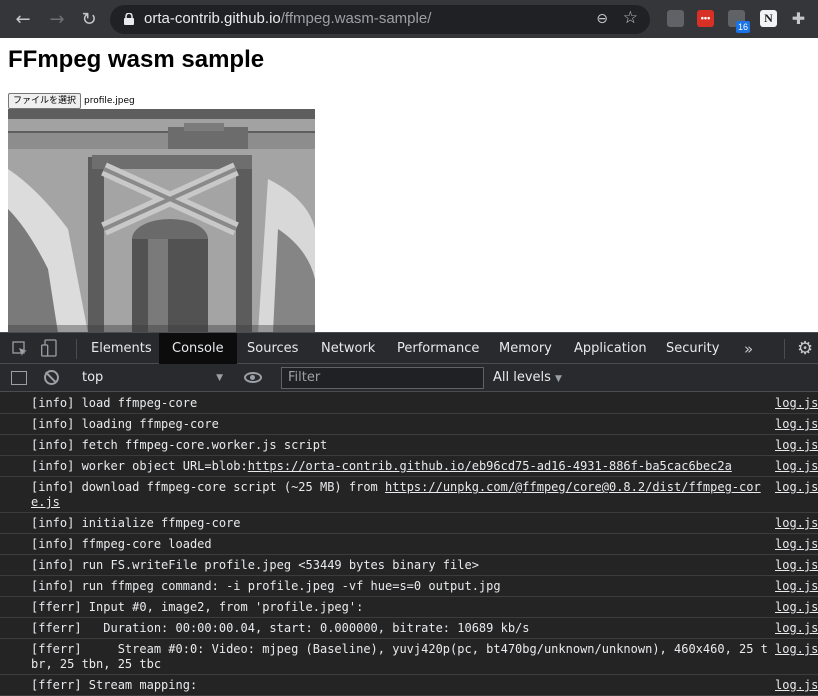 The image size is (818, 696). What do you see at coordinates (19, 378) in the screenshot?
I see `sidebar-toggle-icon` at bounding box center [19, 378].